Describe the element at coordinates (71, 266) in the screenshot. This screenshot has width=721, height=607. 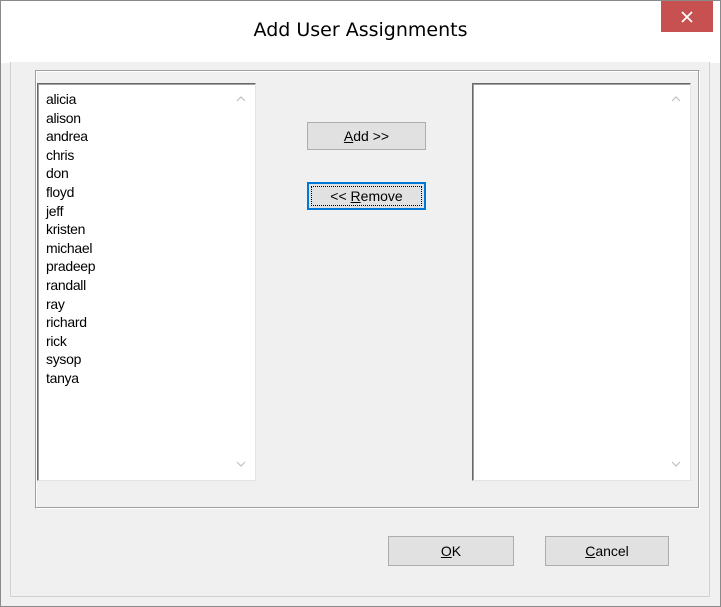
I see `list-item: pradeep` at that location.